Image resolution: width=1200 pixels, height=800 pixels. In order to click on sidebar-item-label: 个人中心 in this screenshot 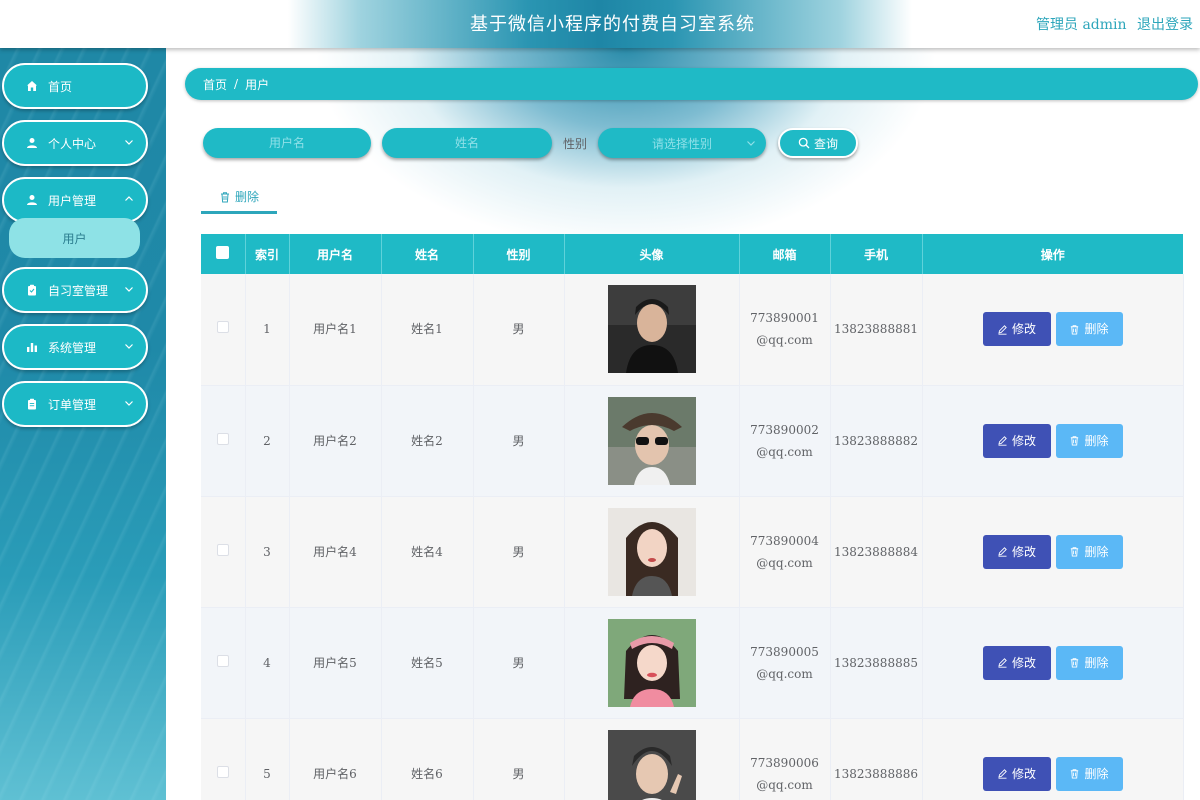, I will do `click(72, 143)`.